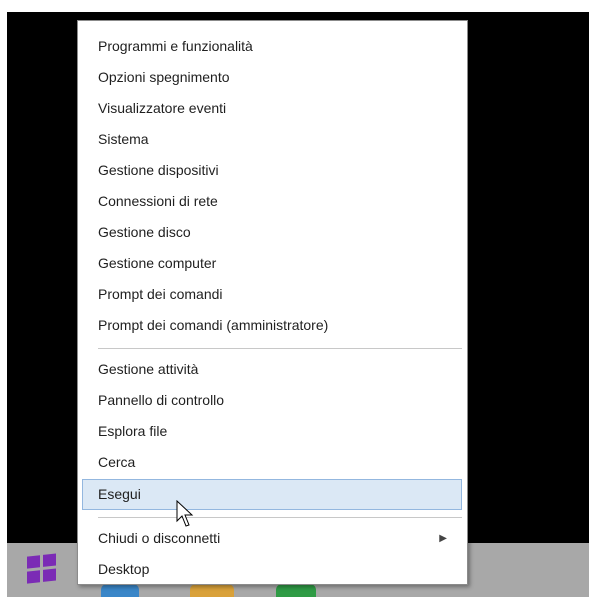 This screenshot has height=597, width=589. I want to click on menu-item-label: Gestione dispositivi, so click(158, 170).